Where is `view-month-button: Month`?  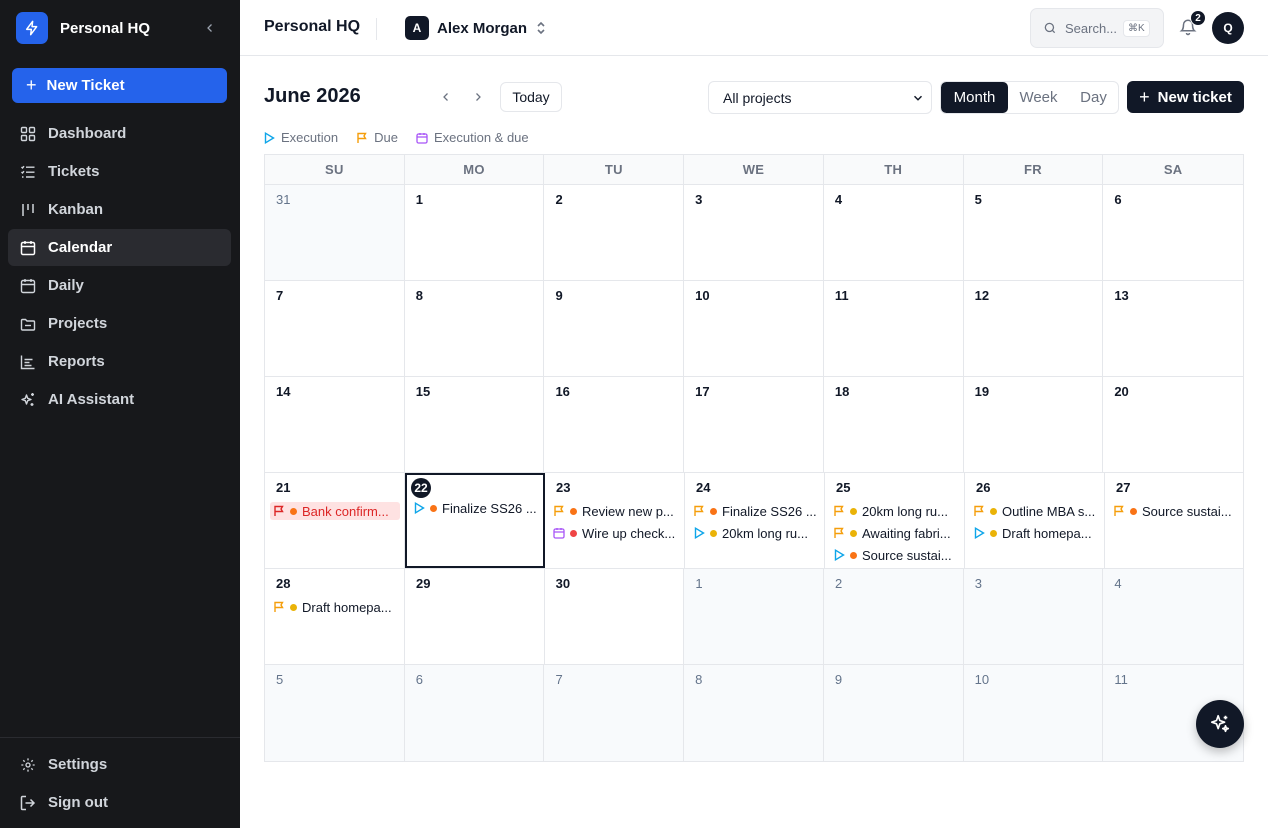
view-month-button: Month is located at coordinates (974, 97).